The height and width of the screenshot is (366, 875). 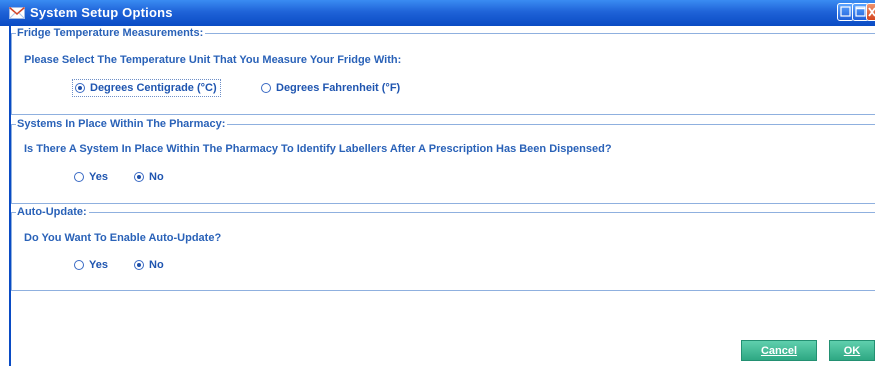 What do you see at coordinates (852, 350) in the screenshot?
I see `ok-button: OK` at bounding box center [852, 350].